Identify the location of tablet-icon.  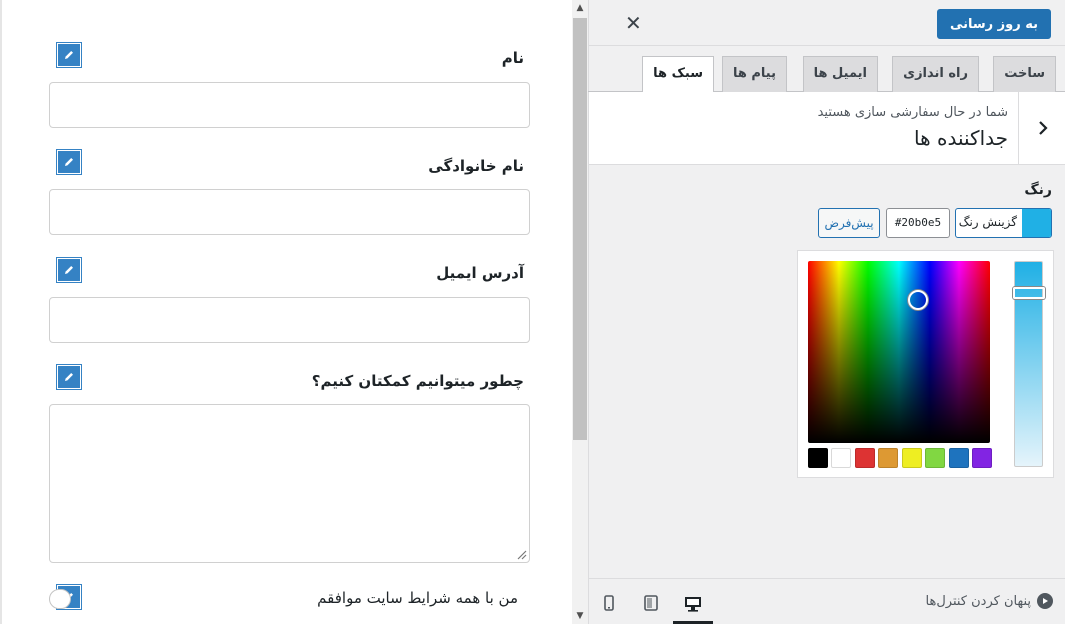
(651, 603).